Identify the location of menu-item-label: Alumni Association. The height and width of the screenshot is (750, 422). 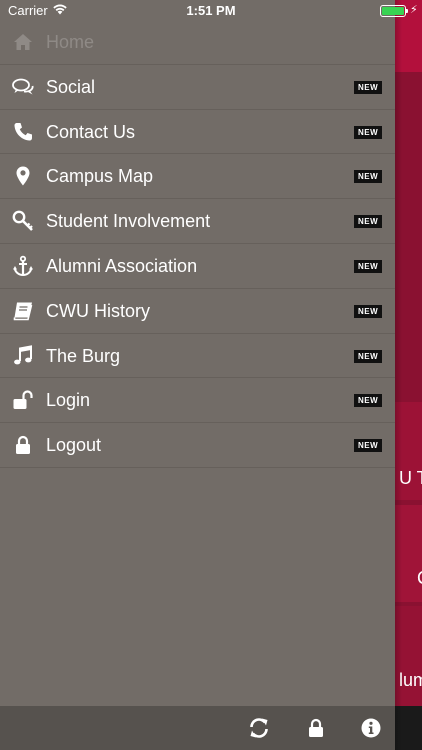
(122, 265).